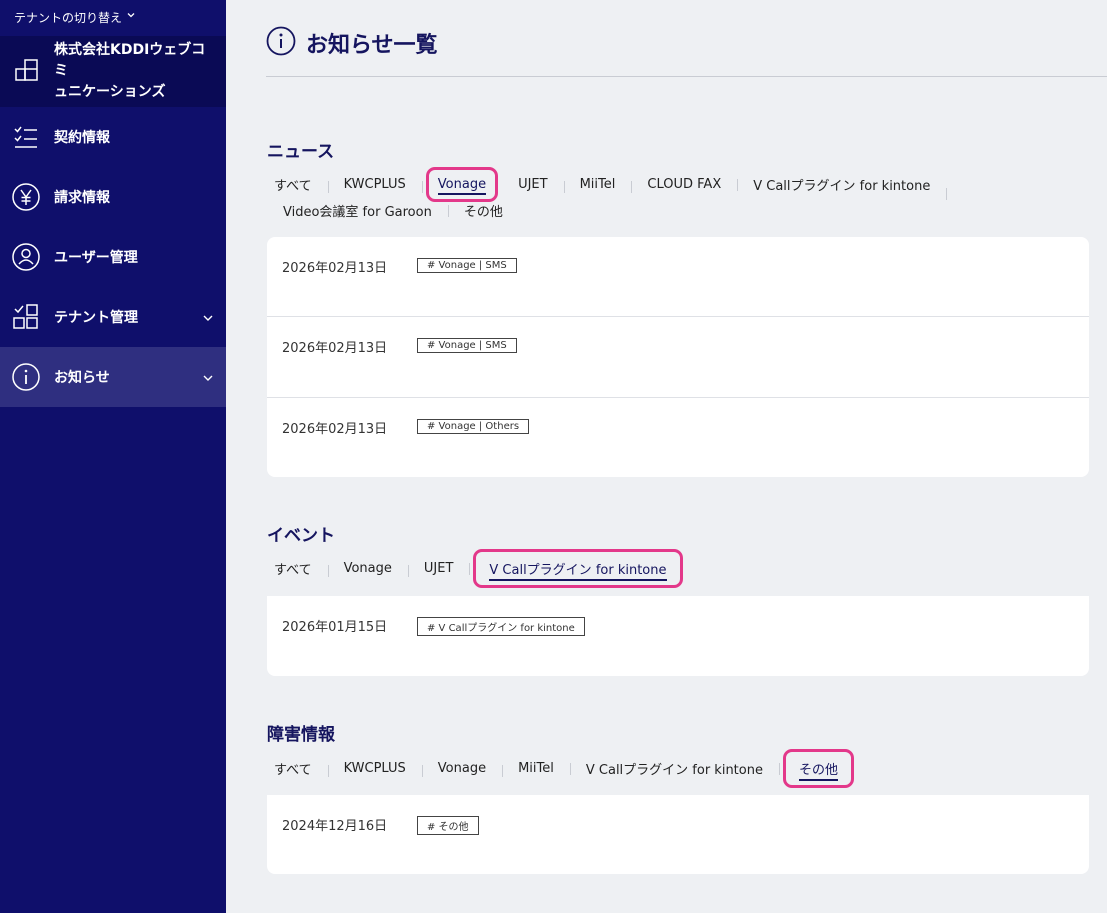 The height and width of the screenshot is (913, 1107). Describe the element at coordinates (684, 185) in the screenshot. I see `news-tab: CLOUD FAX` at that location.